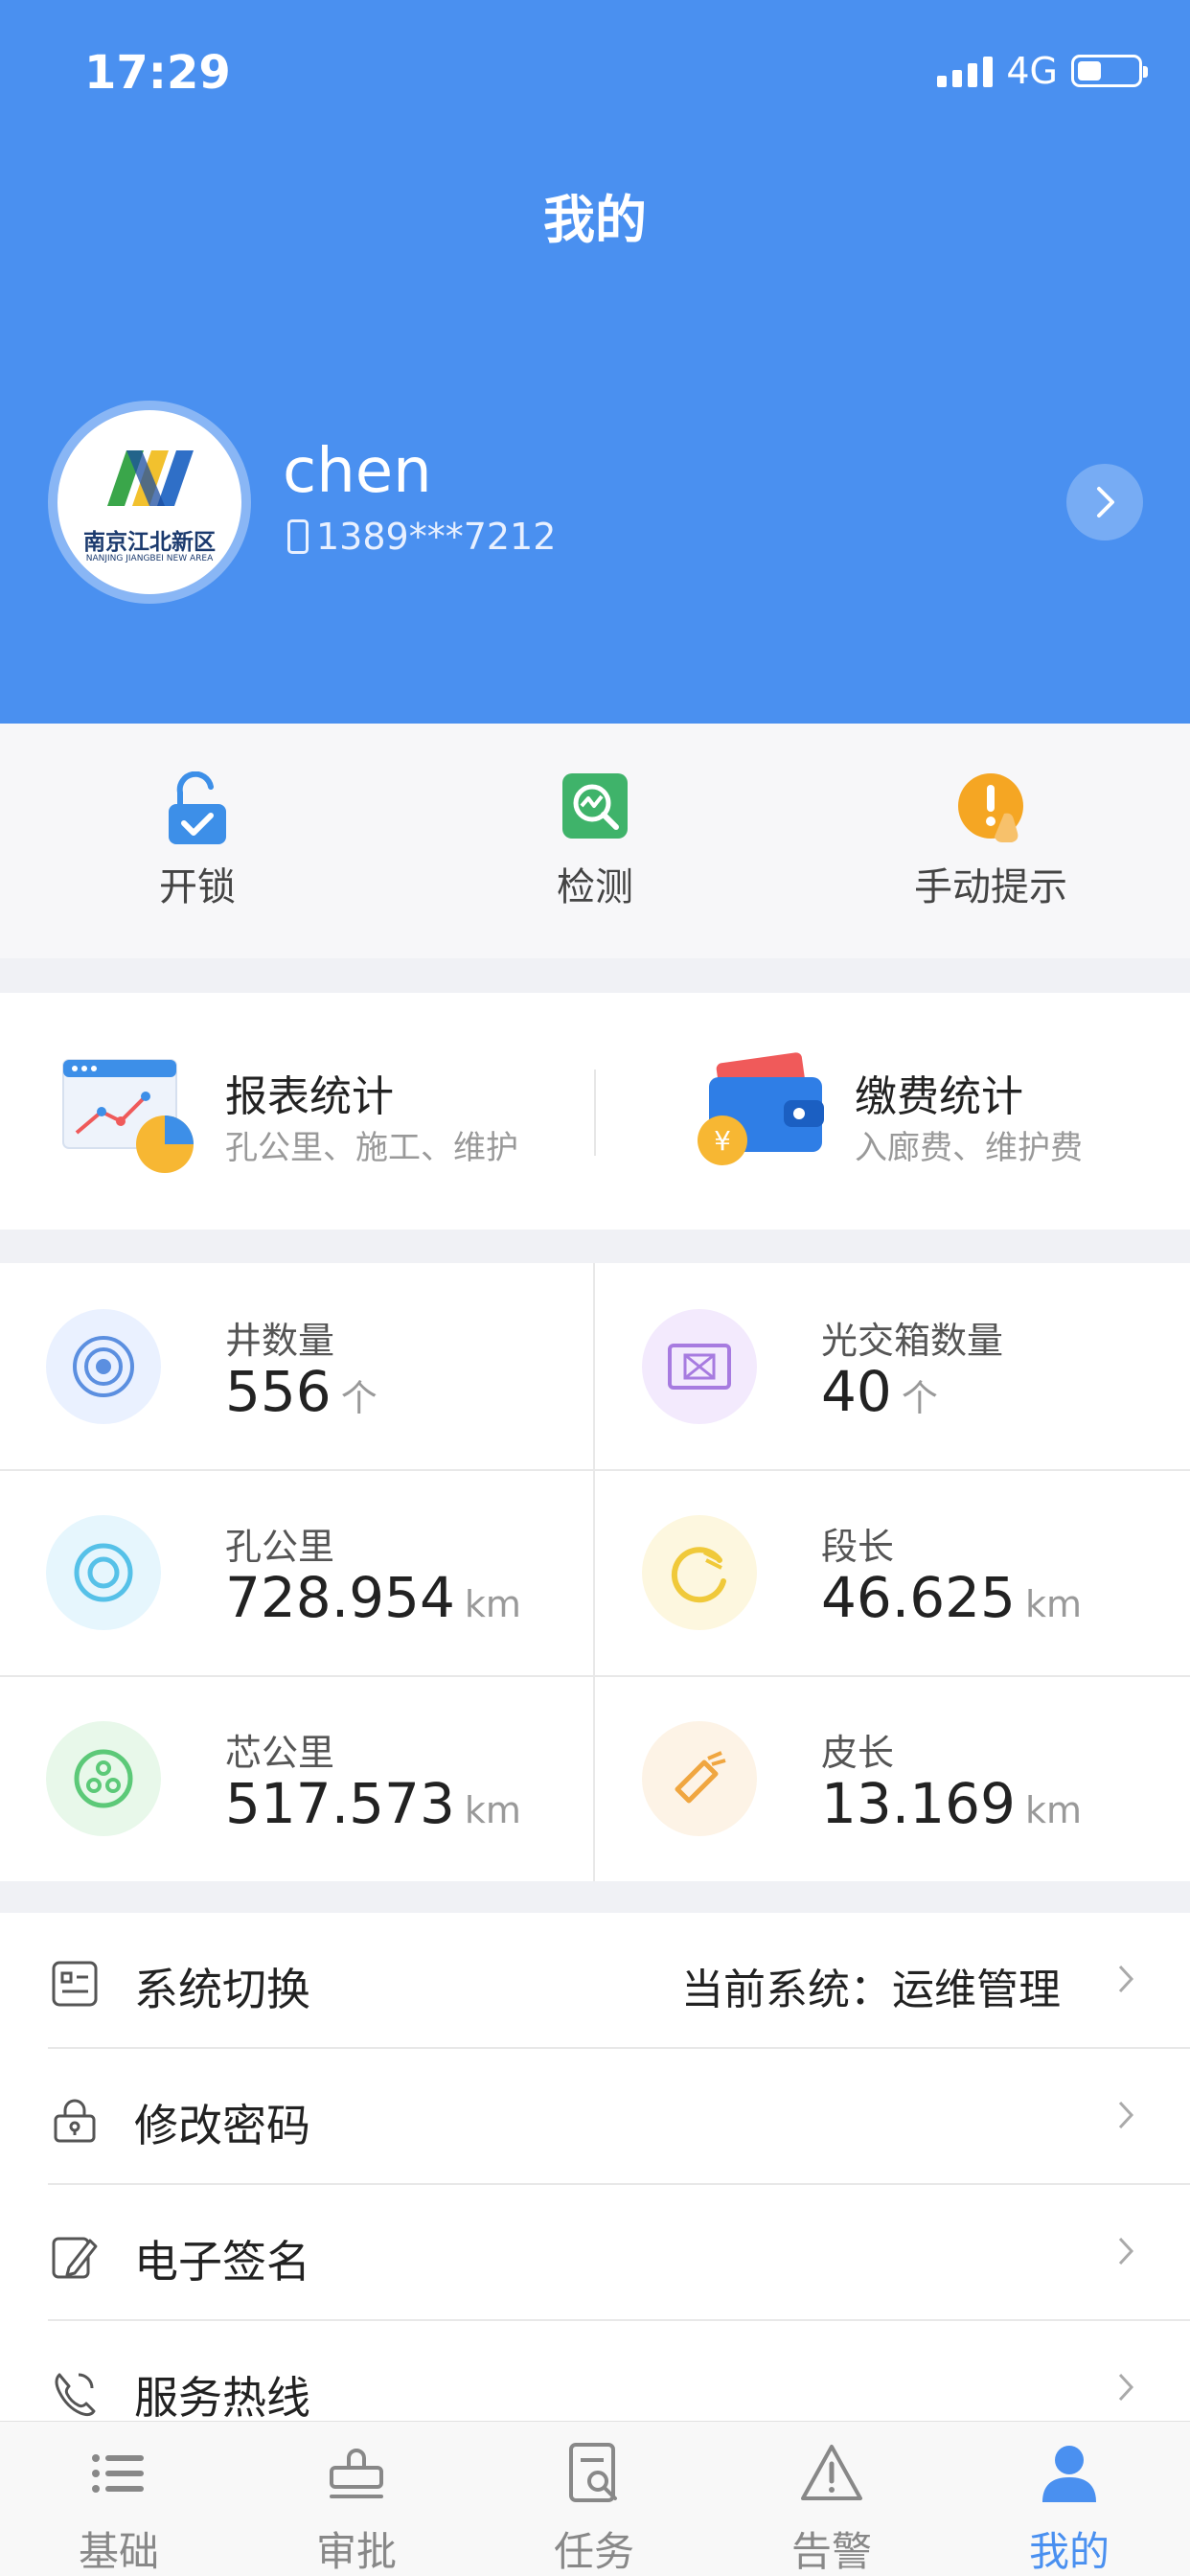 This screenshot has width=1190, height=2576. Describe the element at coordinates (437, 537) in the screenshot. I see `phone-text: 1389***7212` at that location.